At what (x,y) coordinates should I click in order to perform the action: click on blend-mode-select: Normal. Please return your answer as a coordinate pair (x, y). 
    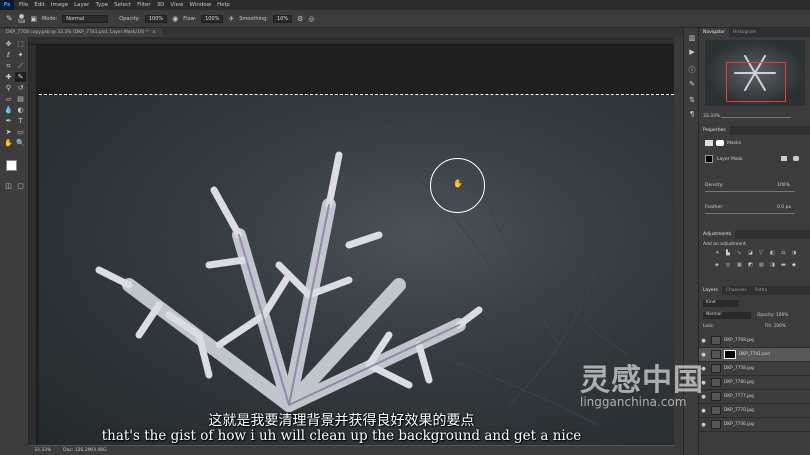
    Looking at the image, I should click on (727, 315).